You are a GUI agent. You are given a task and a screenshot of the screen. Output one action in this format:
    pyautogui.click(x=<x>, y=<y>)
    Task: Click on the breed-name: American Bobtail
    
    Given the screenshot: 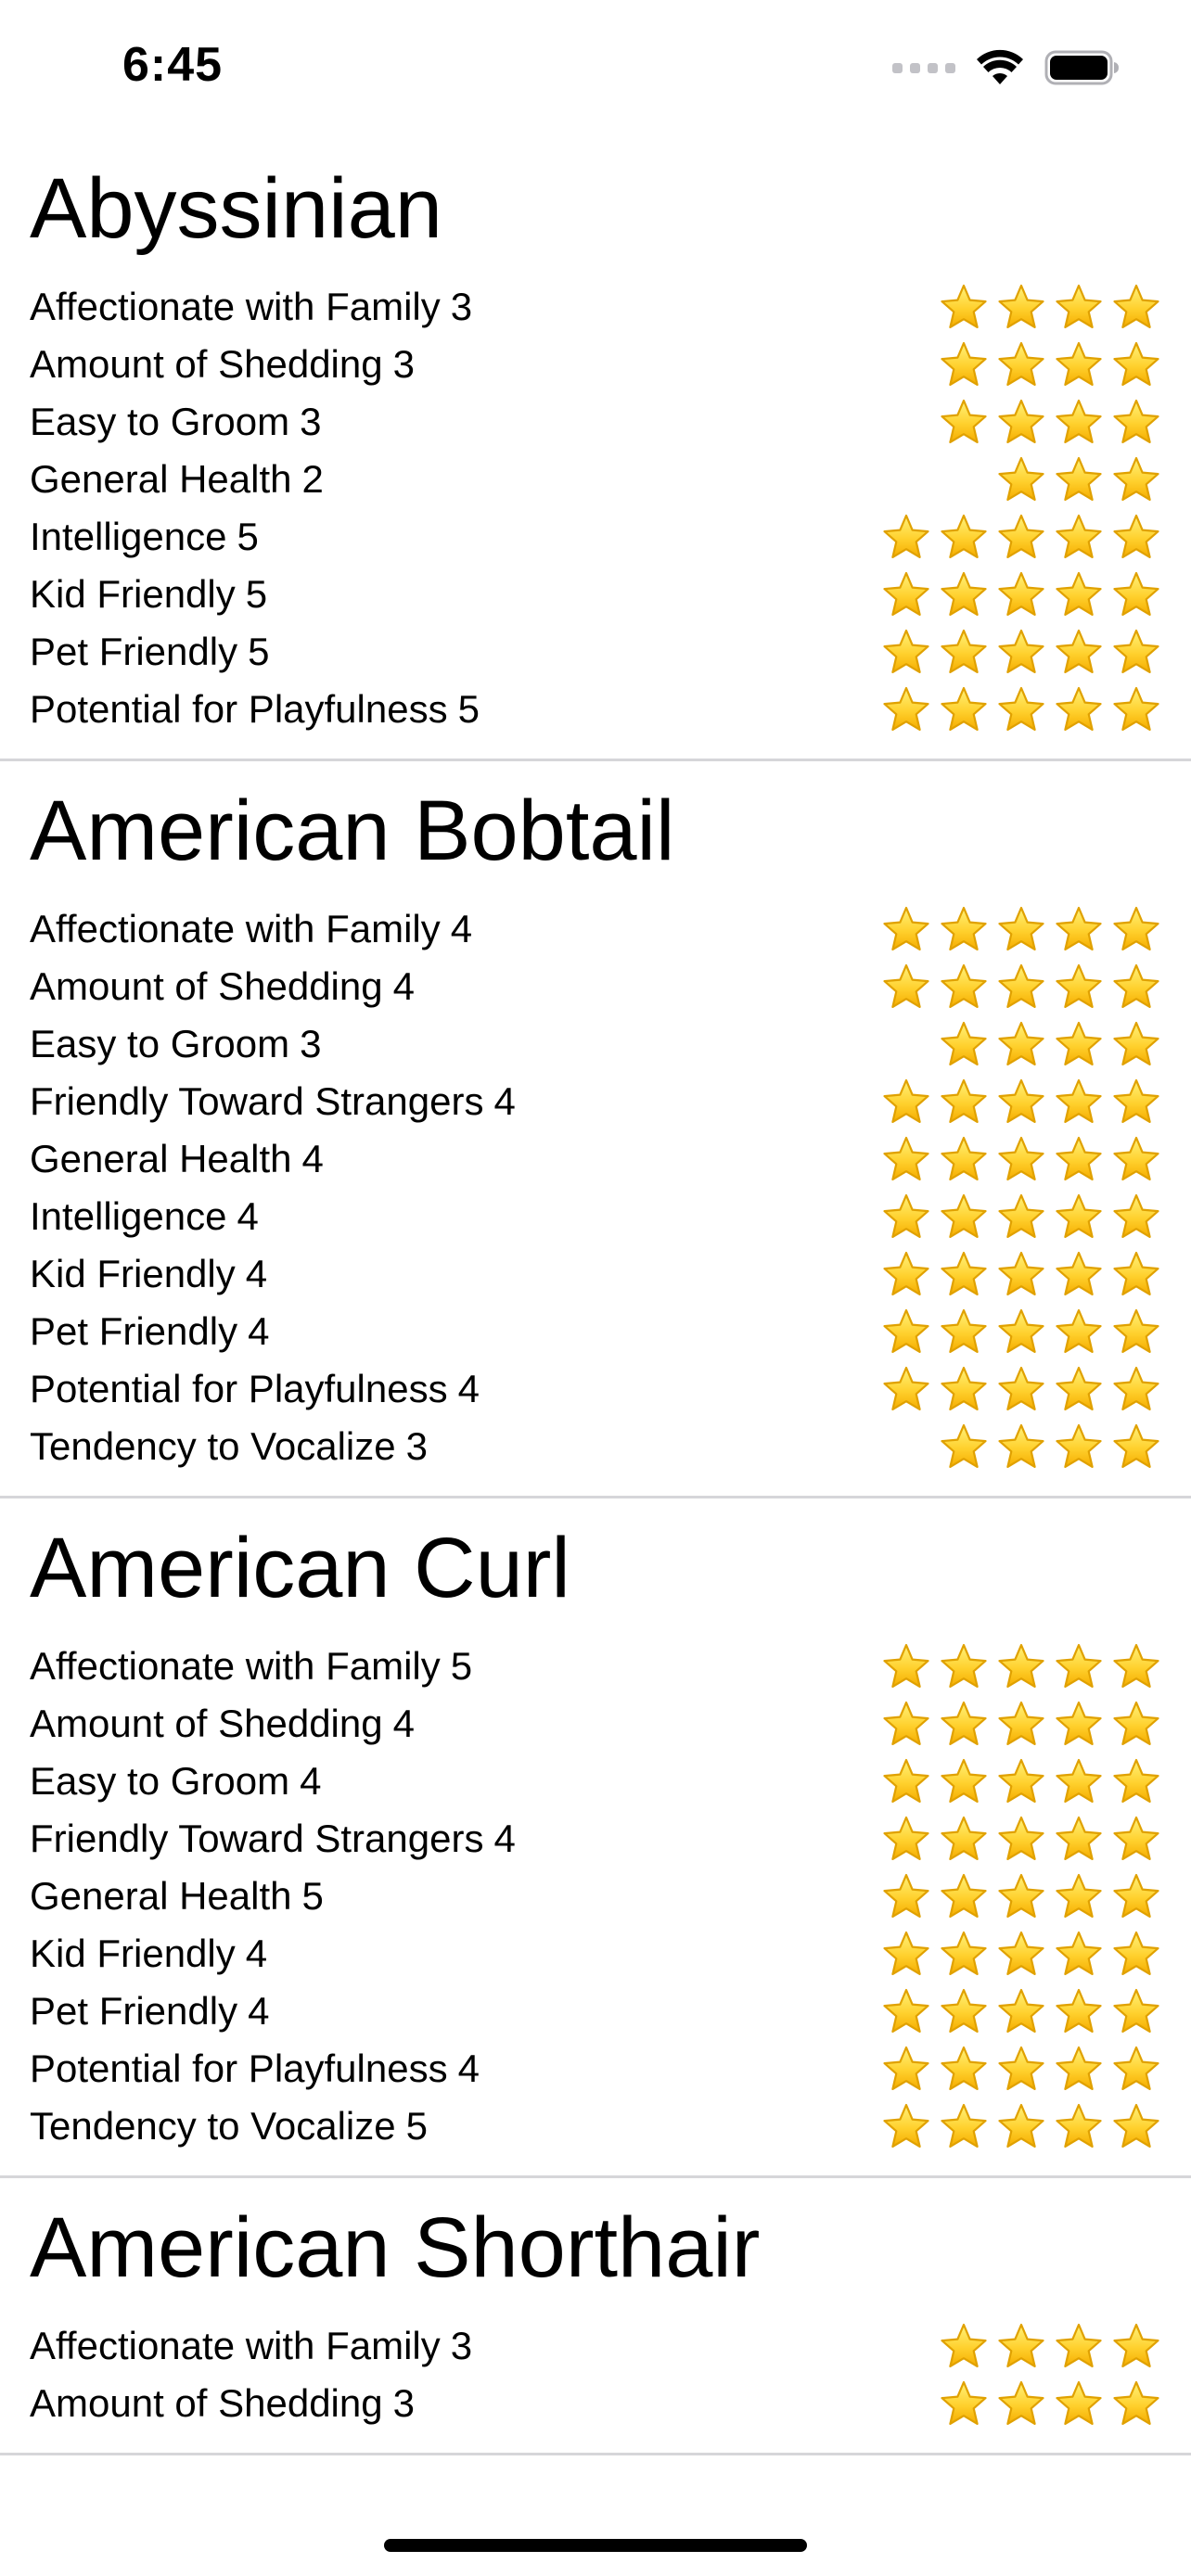 What is the action you would take?
    pyautogui.click(x=352, y=831)
    